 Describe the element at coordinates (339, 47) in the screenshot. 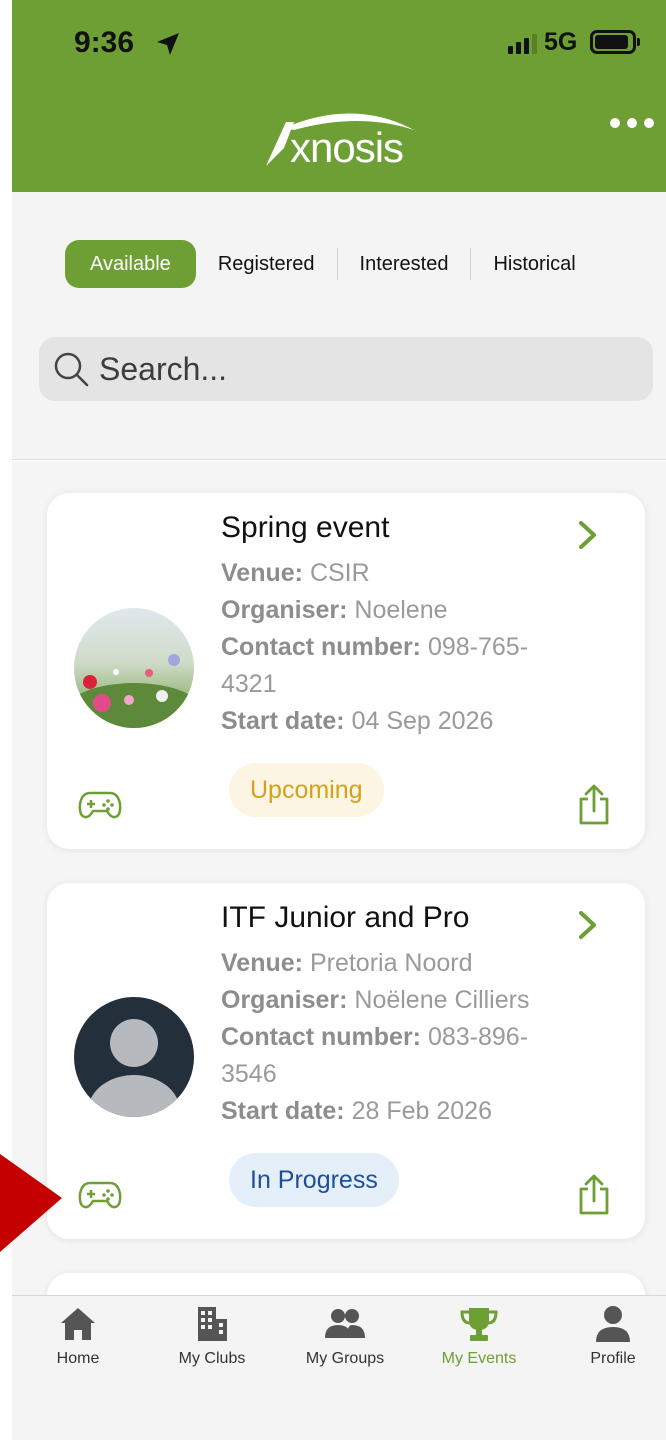

I see `status-bar: 9:36 5G` at that location.